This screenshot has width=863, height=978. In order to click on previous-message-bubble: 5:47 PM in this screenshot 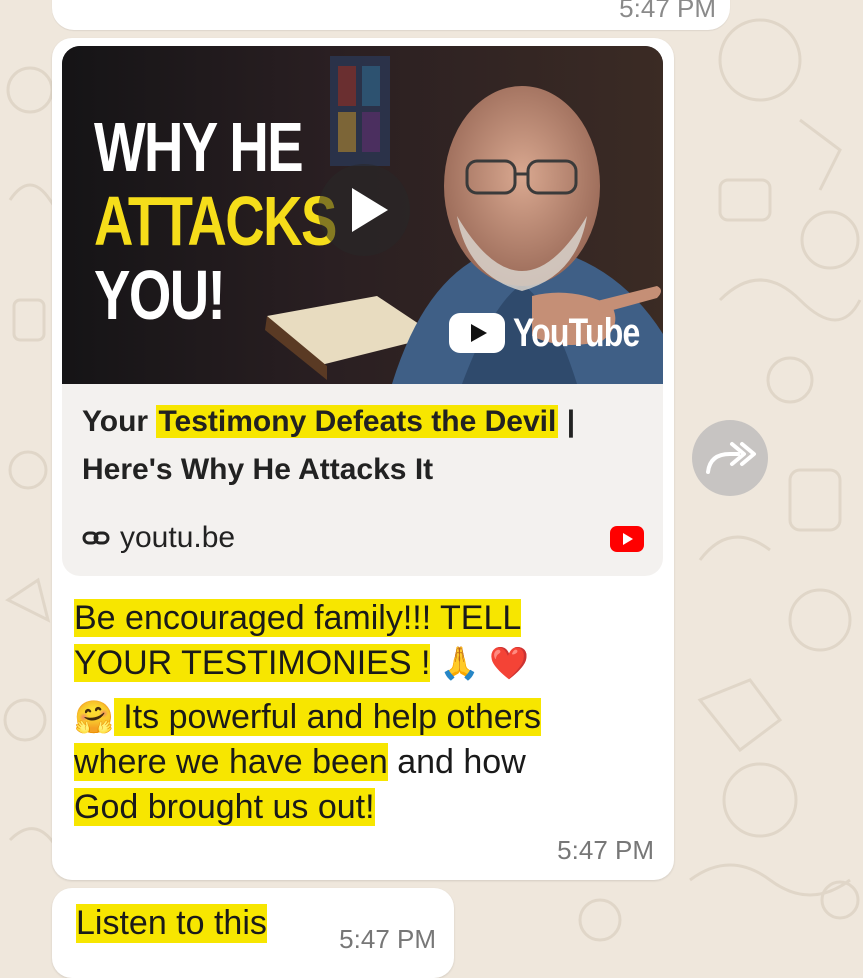, I will do `click(391, 15)`.